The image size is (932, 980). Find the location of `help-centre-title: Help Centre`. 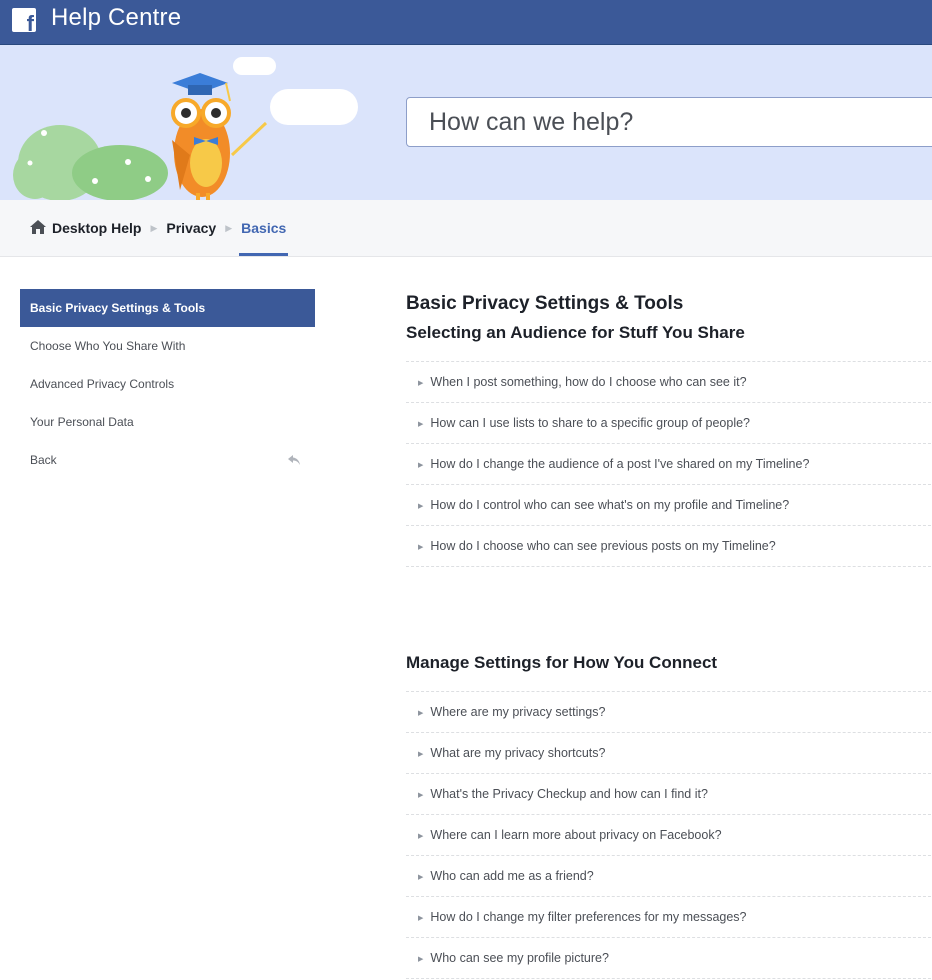

help-centre-title: Help Centre is located at coordinates (116, 18).